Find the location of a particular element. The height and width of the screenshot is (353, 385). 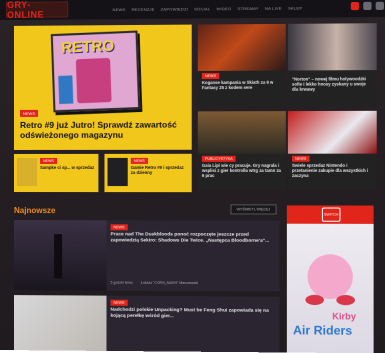

nav-item: RECENZJE is located at coordinates (143, 8).